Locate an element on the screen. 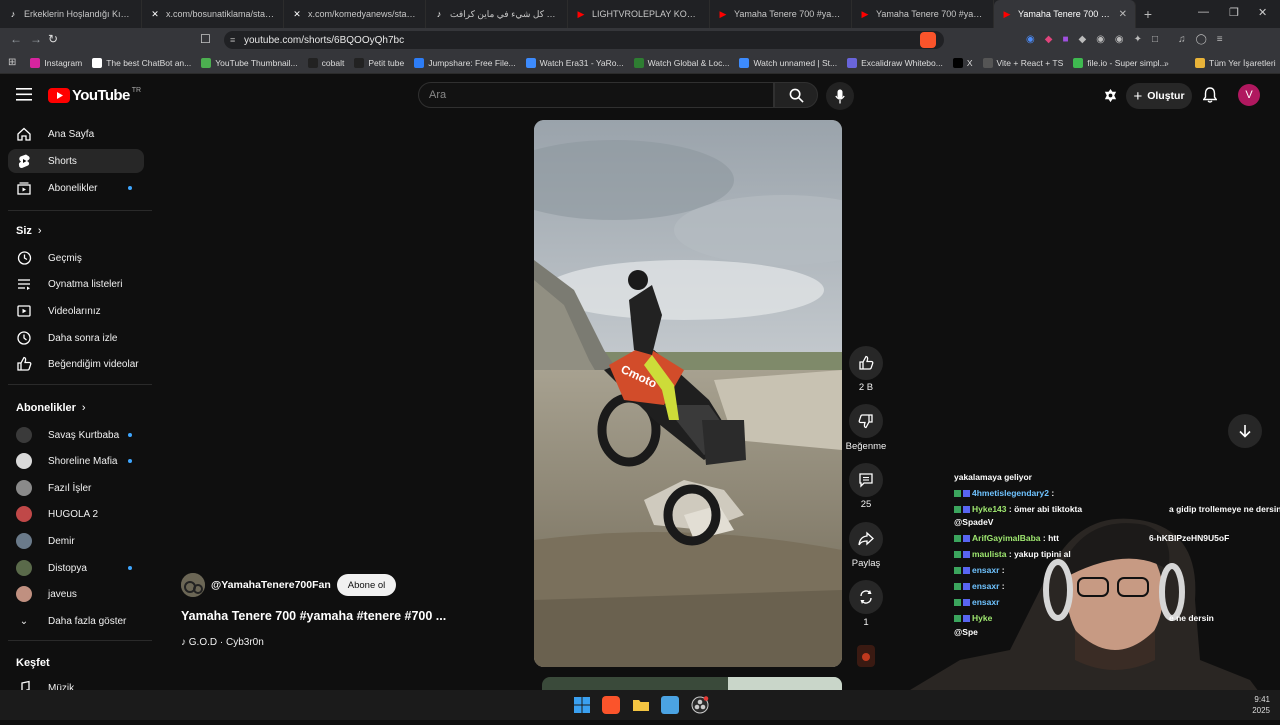 The image size is (1280, 725). reload-icon: ↻ is located at coordinates (53, 39).